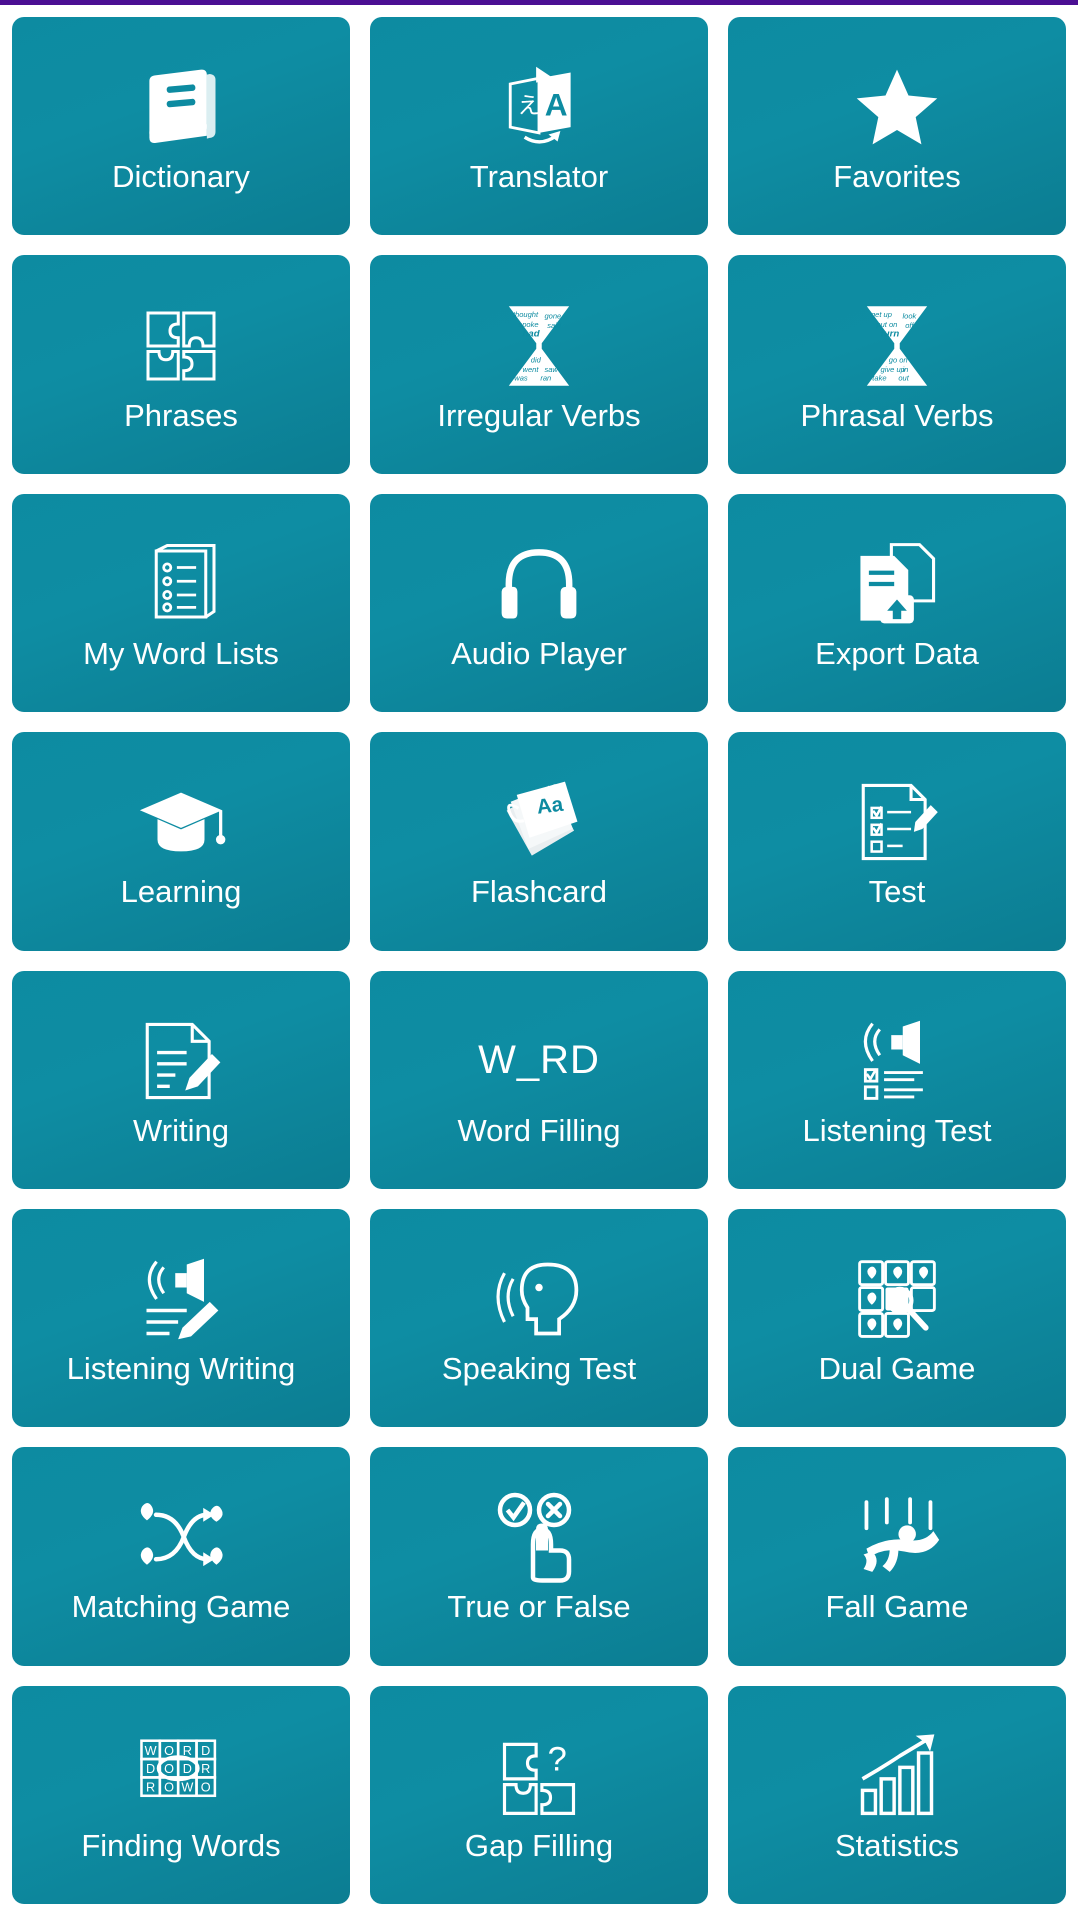  What do you see at coordinates (897, 584) in the screenshot?
I see `export-document-icon` at bounding box center [897, 584].